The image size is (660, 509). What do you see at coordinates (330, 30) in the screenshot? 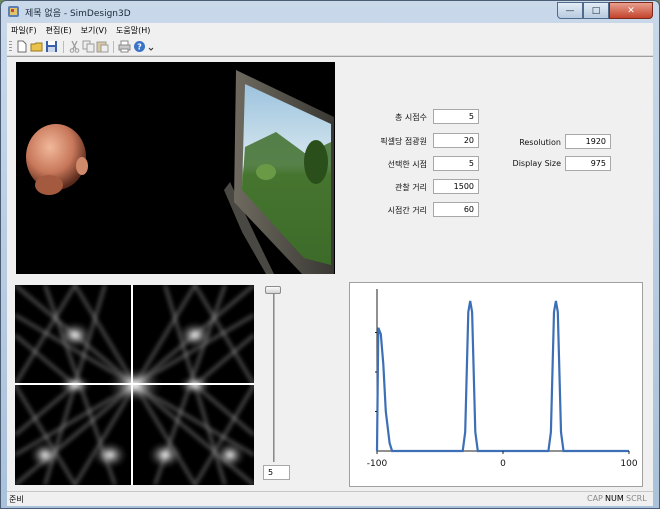
I see `menu-bar: 파일(F) 편집(E) 보기(V) 도움말(H)` at bounding box center [330, 30].